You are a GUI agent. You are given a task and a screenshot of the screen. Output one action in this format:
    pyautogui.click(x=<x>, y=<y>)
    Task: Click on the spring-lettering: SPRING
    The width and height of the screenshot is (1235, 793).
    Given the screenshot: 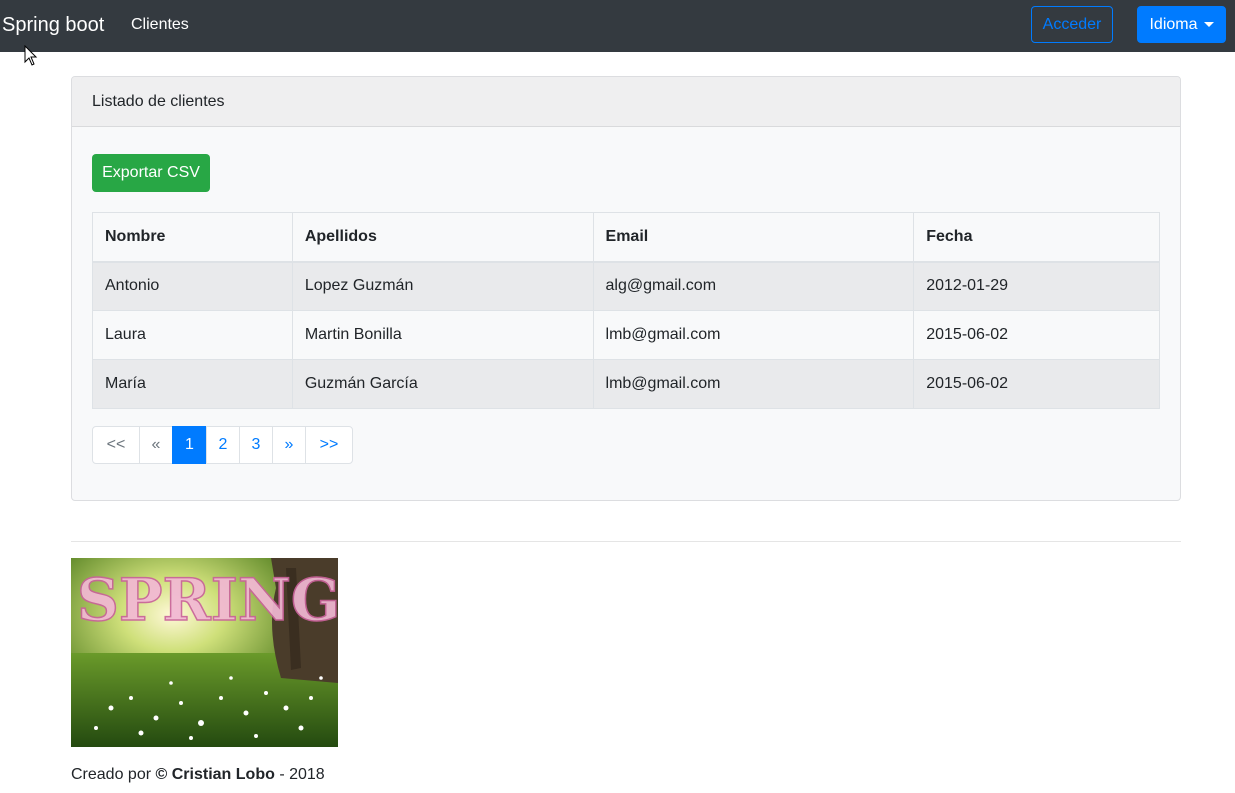 What is the action you would take?
    pyautogui.click(x=207, y=600)
    